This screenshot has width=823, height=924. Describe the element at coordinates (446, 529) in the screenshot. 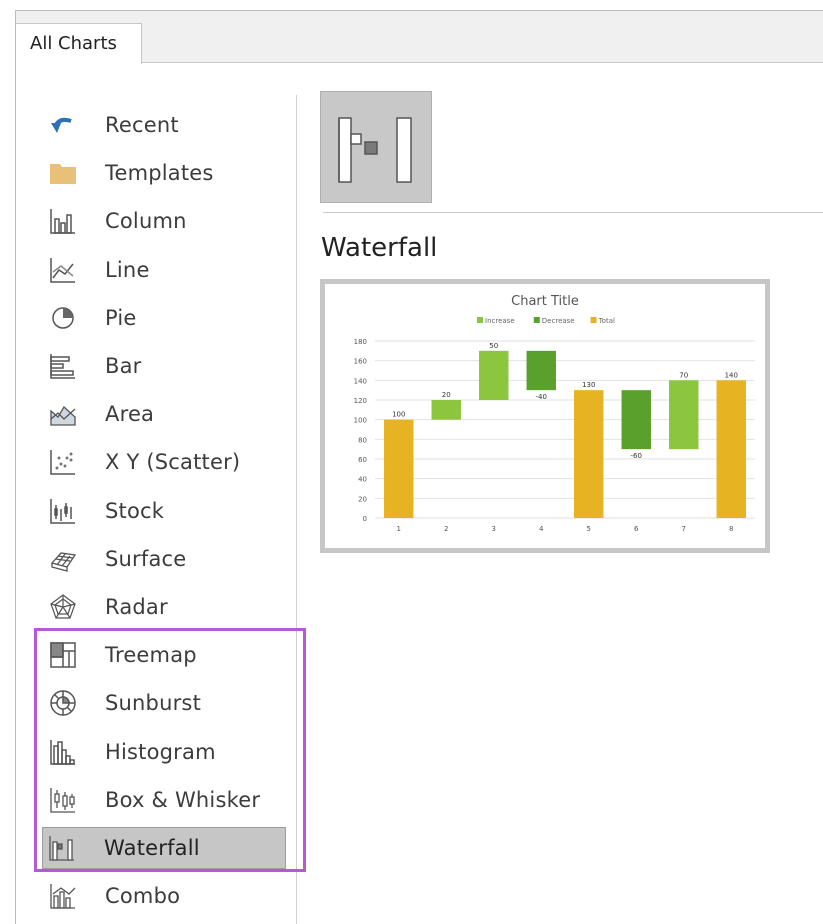

I see `x-tick-label: 2` at that location.